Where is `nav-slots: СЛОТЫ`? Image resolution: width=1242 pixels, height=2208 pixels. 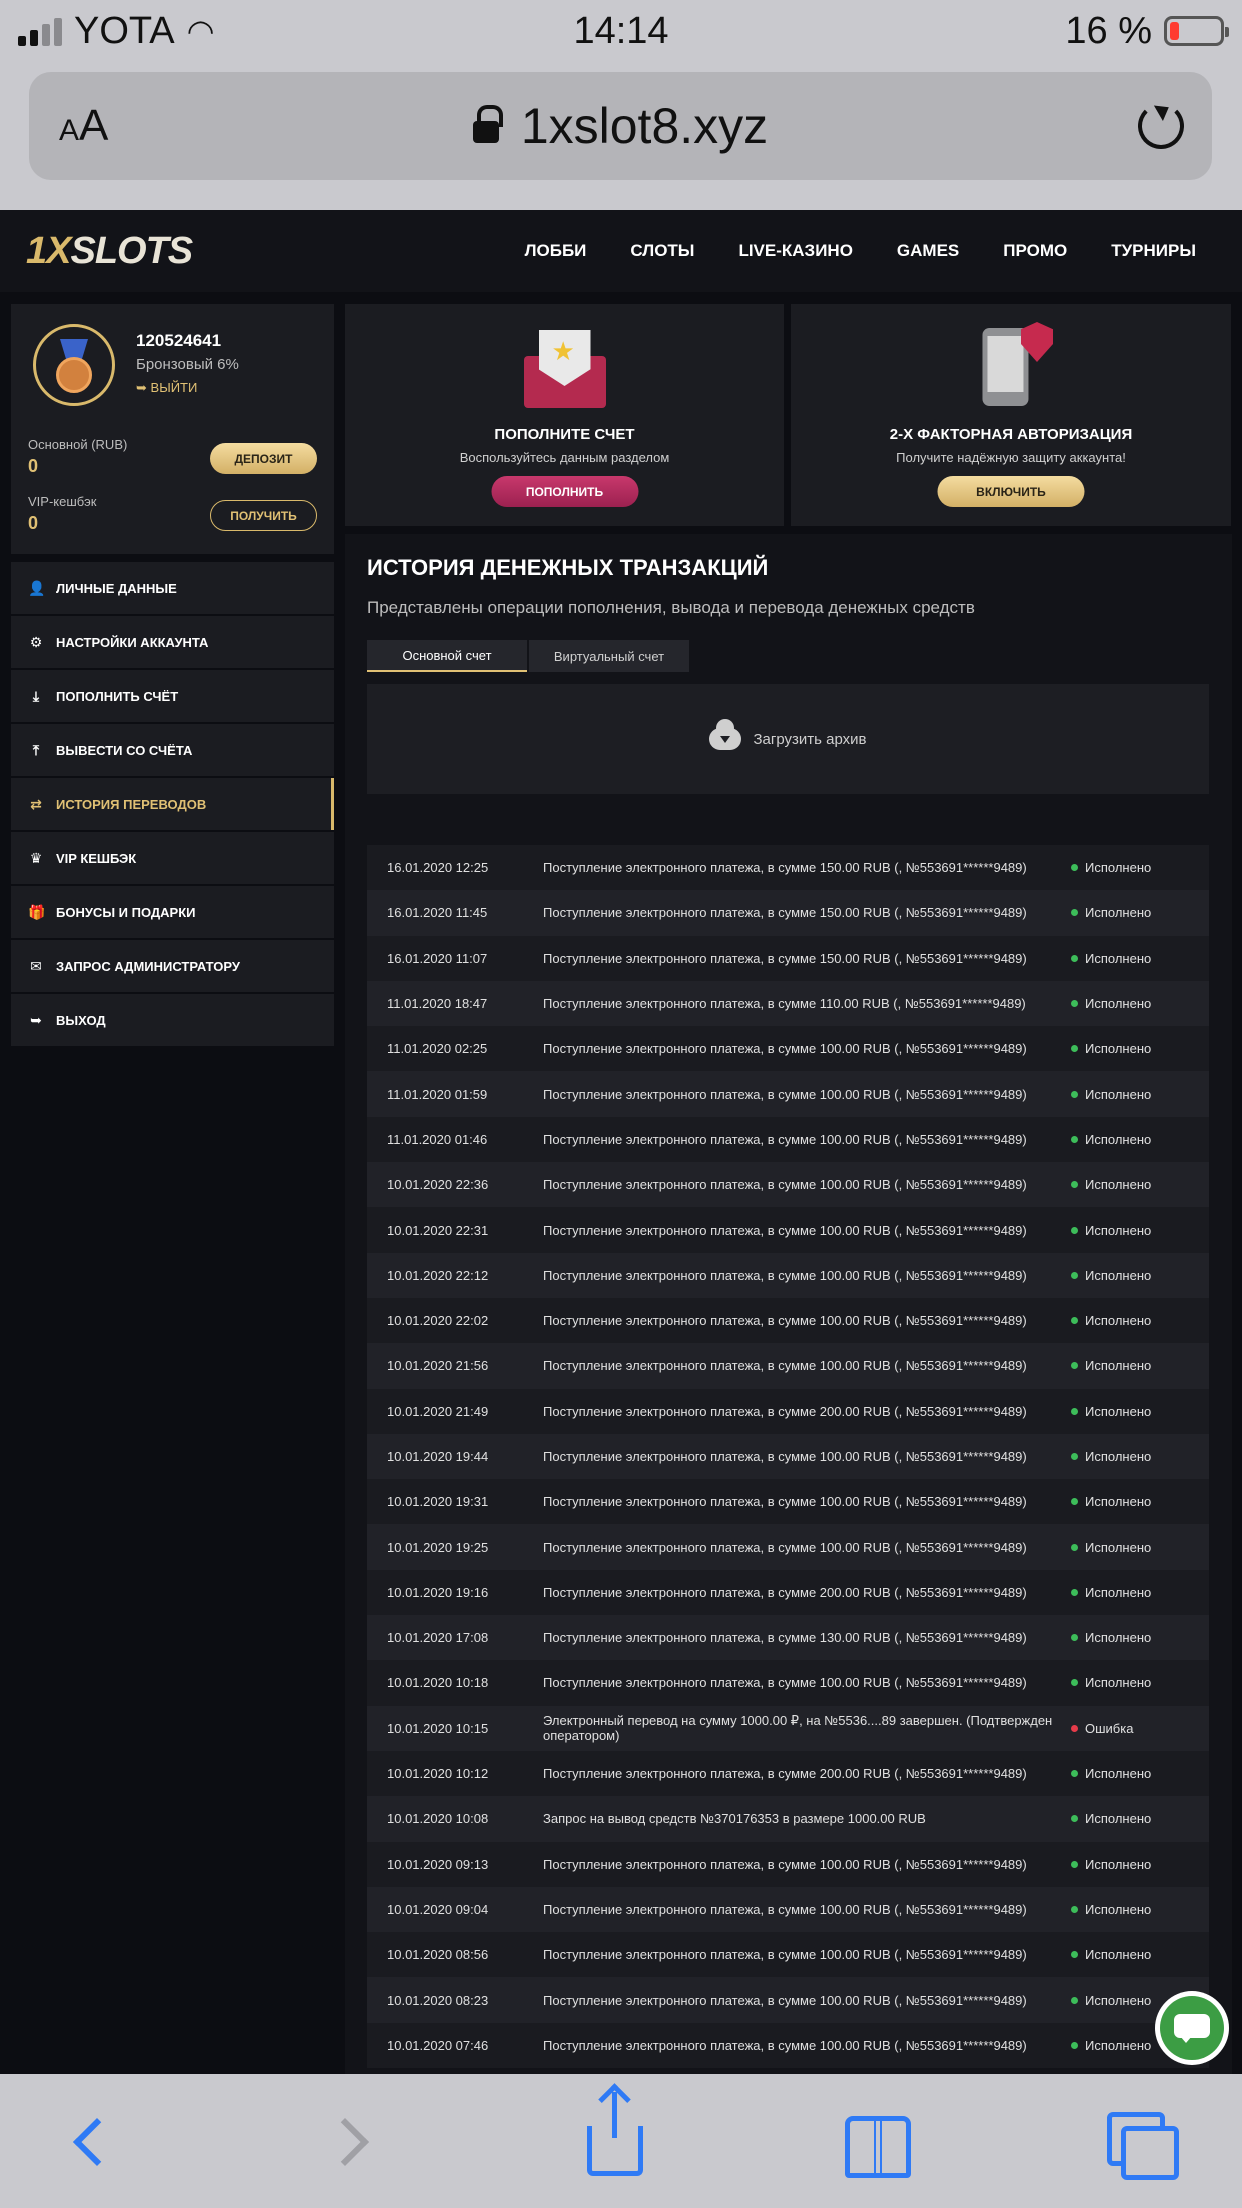 nav-slots: СЛОТЫ is located at coordinates (662, 251).